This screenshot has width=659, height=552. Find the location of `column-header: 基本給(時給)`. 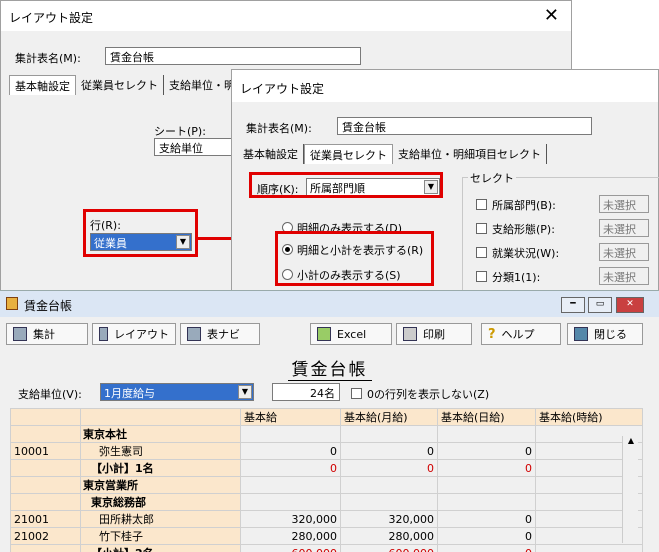

column-header: 基本給(時給) is located at coordinates (589, 417).